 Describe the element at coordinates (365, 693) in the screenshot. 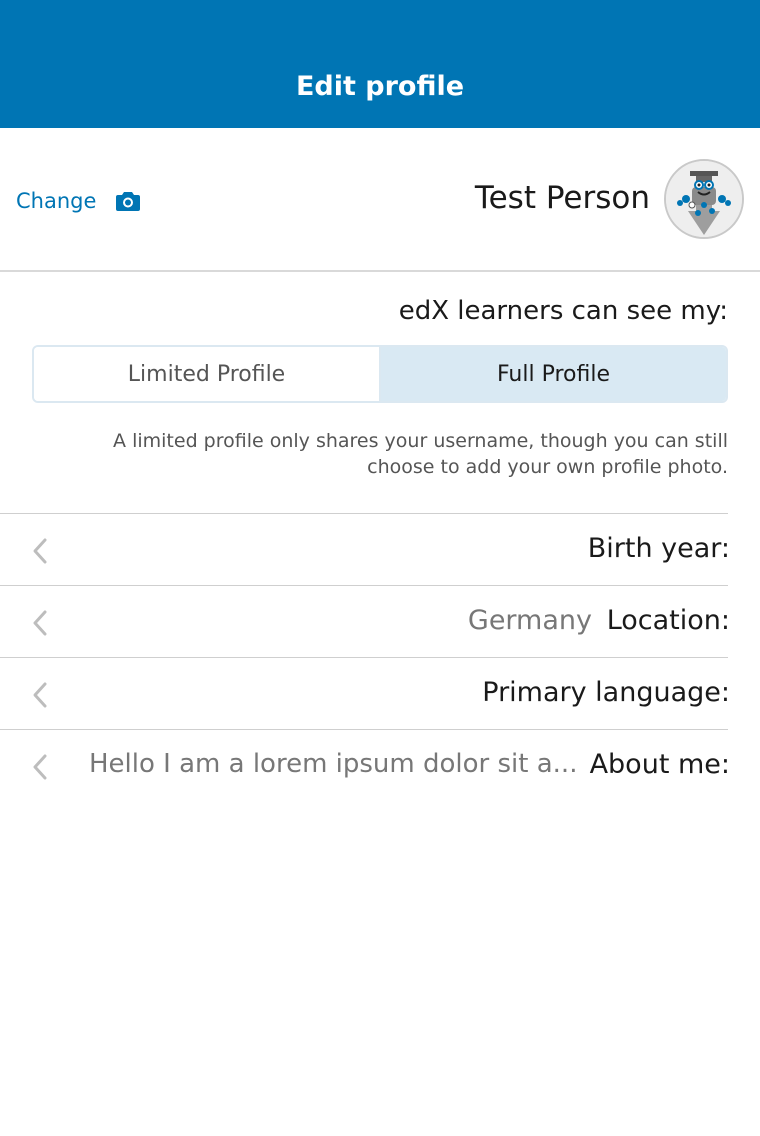

I see `field-row-primary-language: Primary language:` at that location.